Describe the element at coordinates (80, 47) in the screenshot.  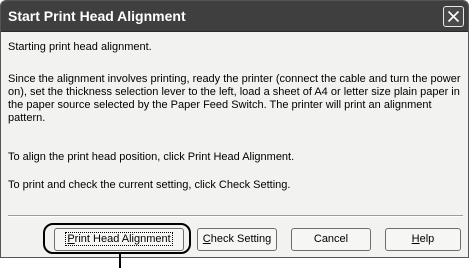
I see `intro-text: Starting print head alignment.` at that location.